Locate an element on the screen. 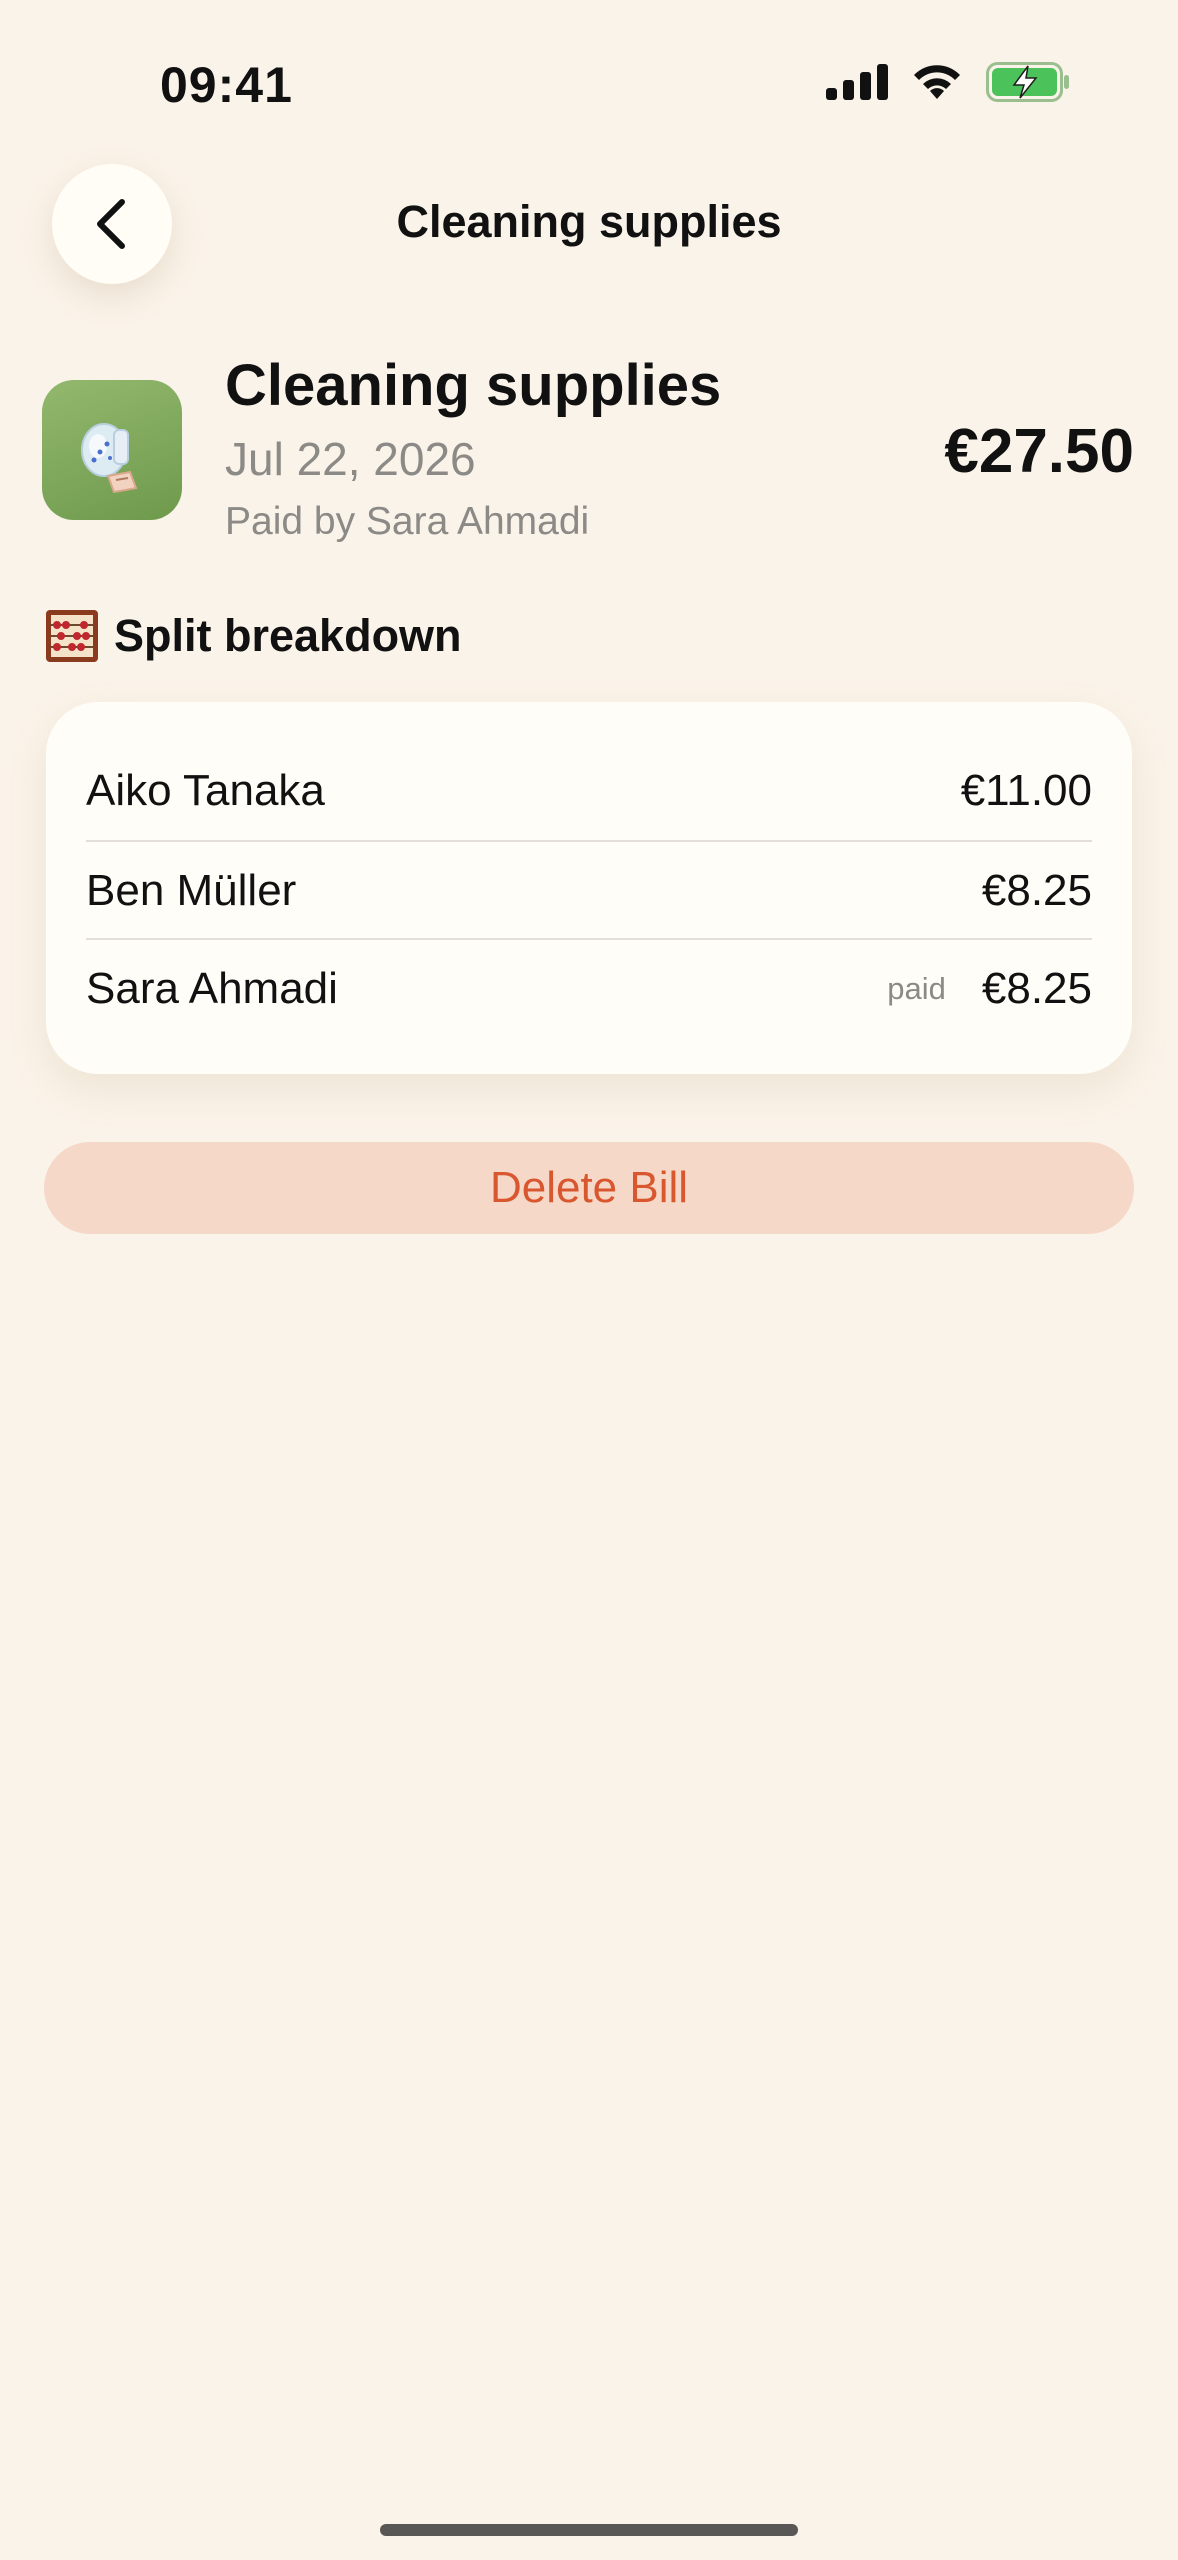  bill-total: €27.50 is located at coordinates (1039, 451).